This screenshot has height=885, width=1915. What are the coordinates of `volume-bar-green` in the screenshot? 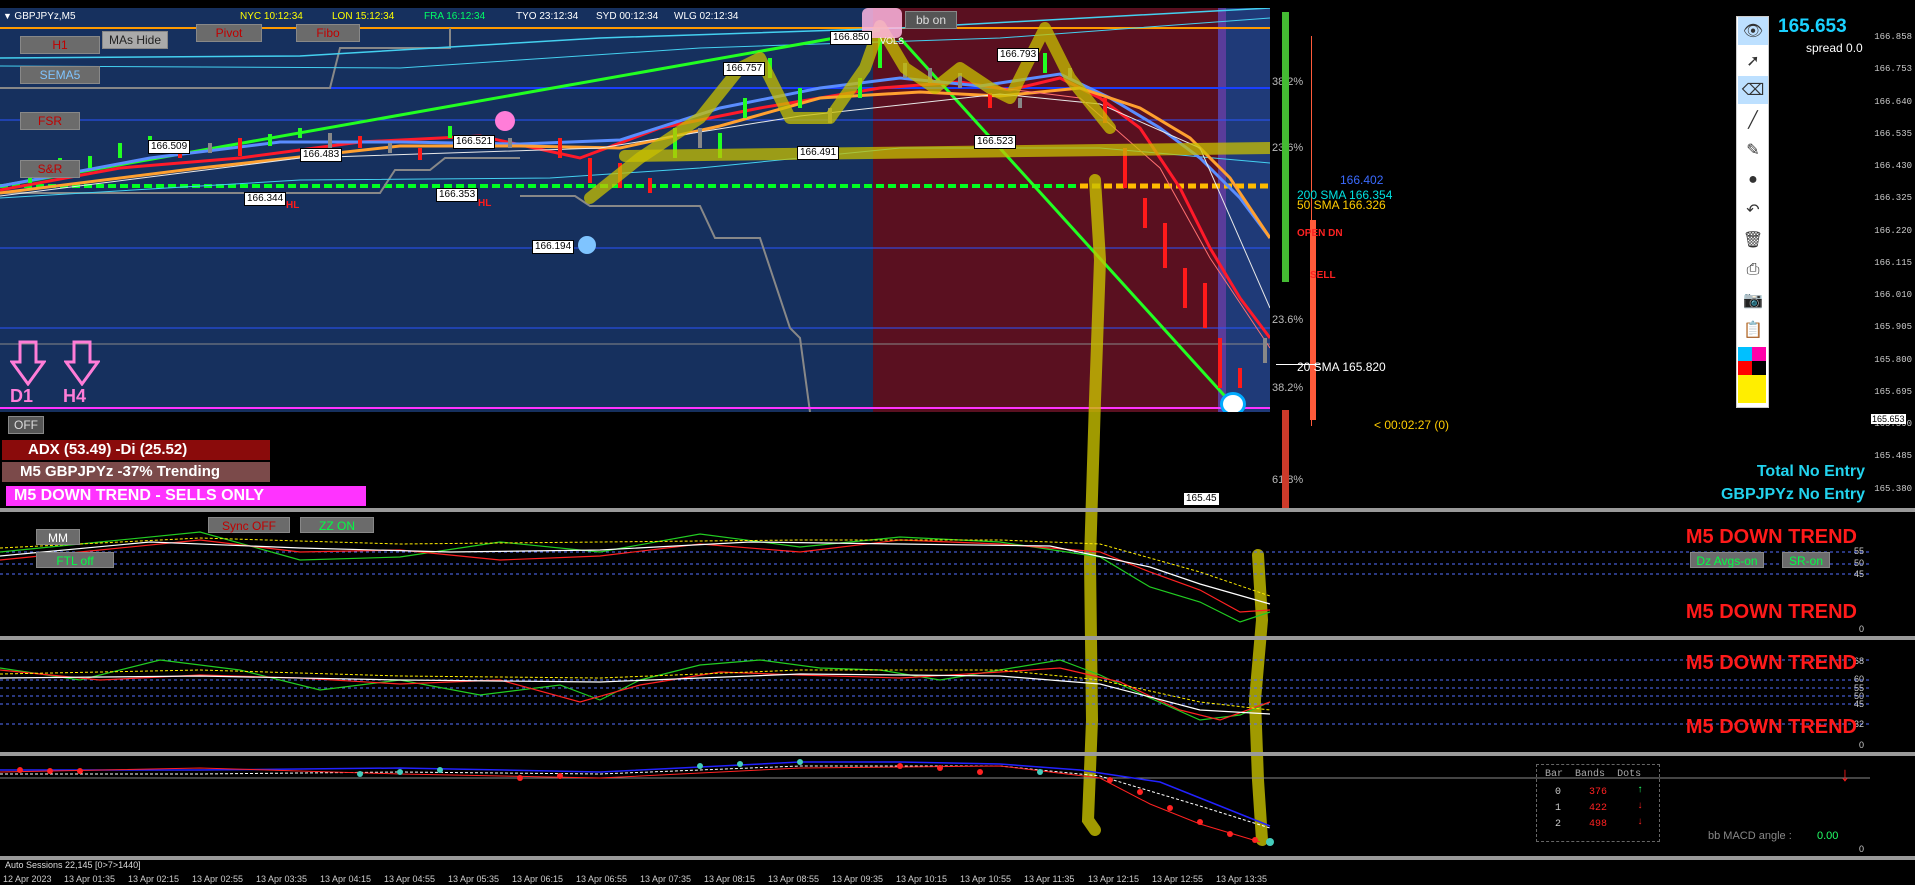 It's located at (1285, 147).